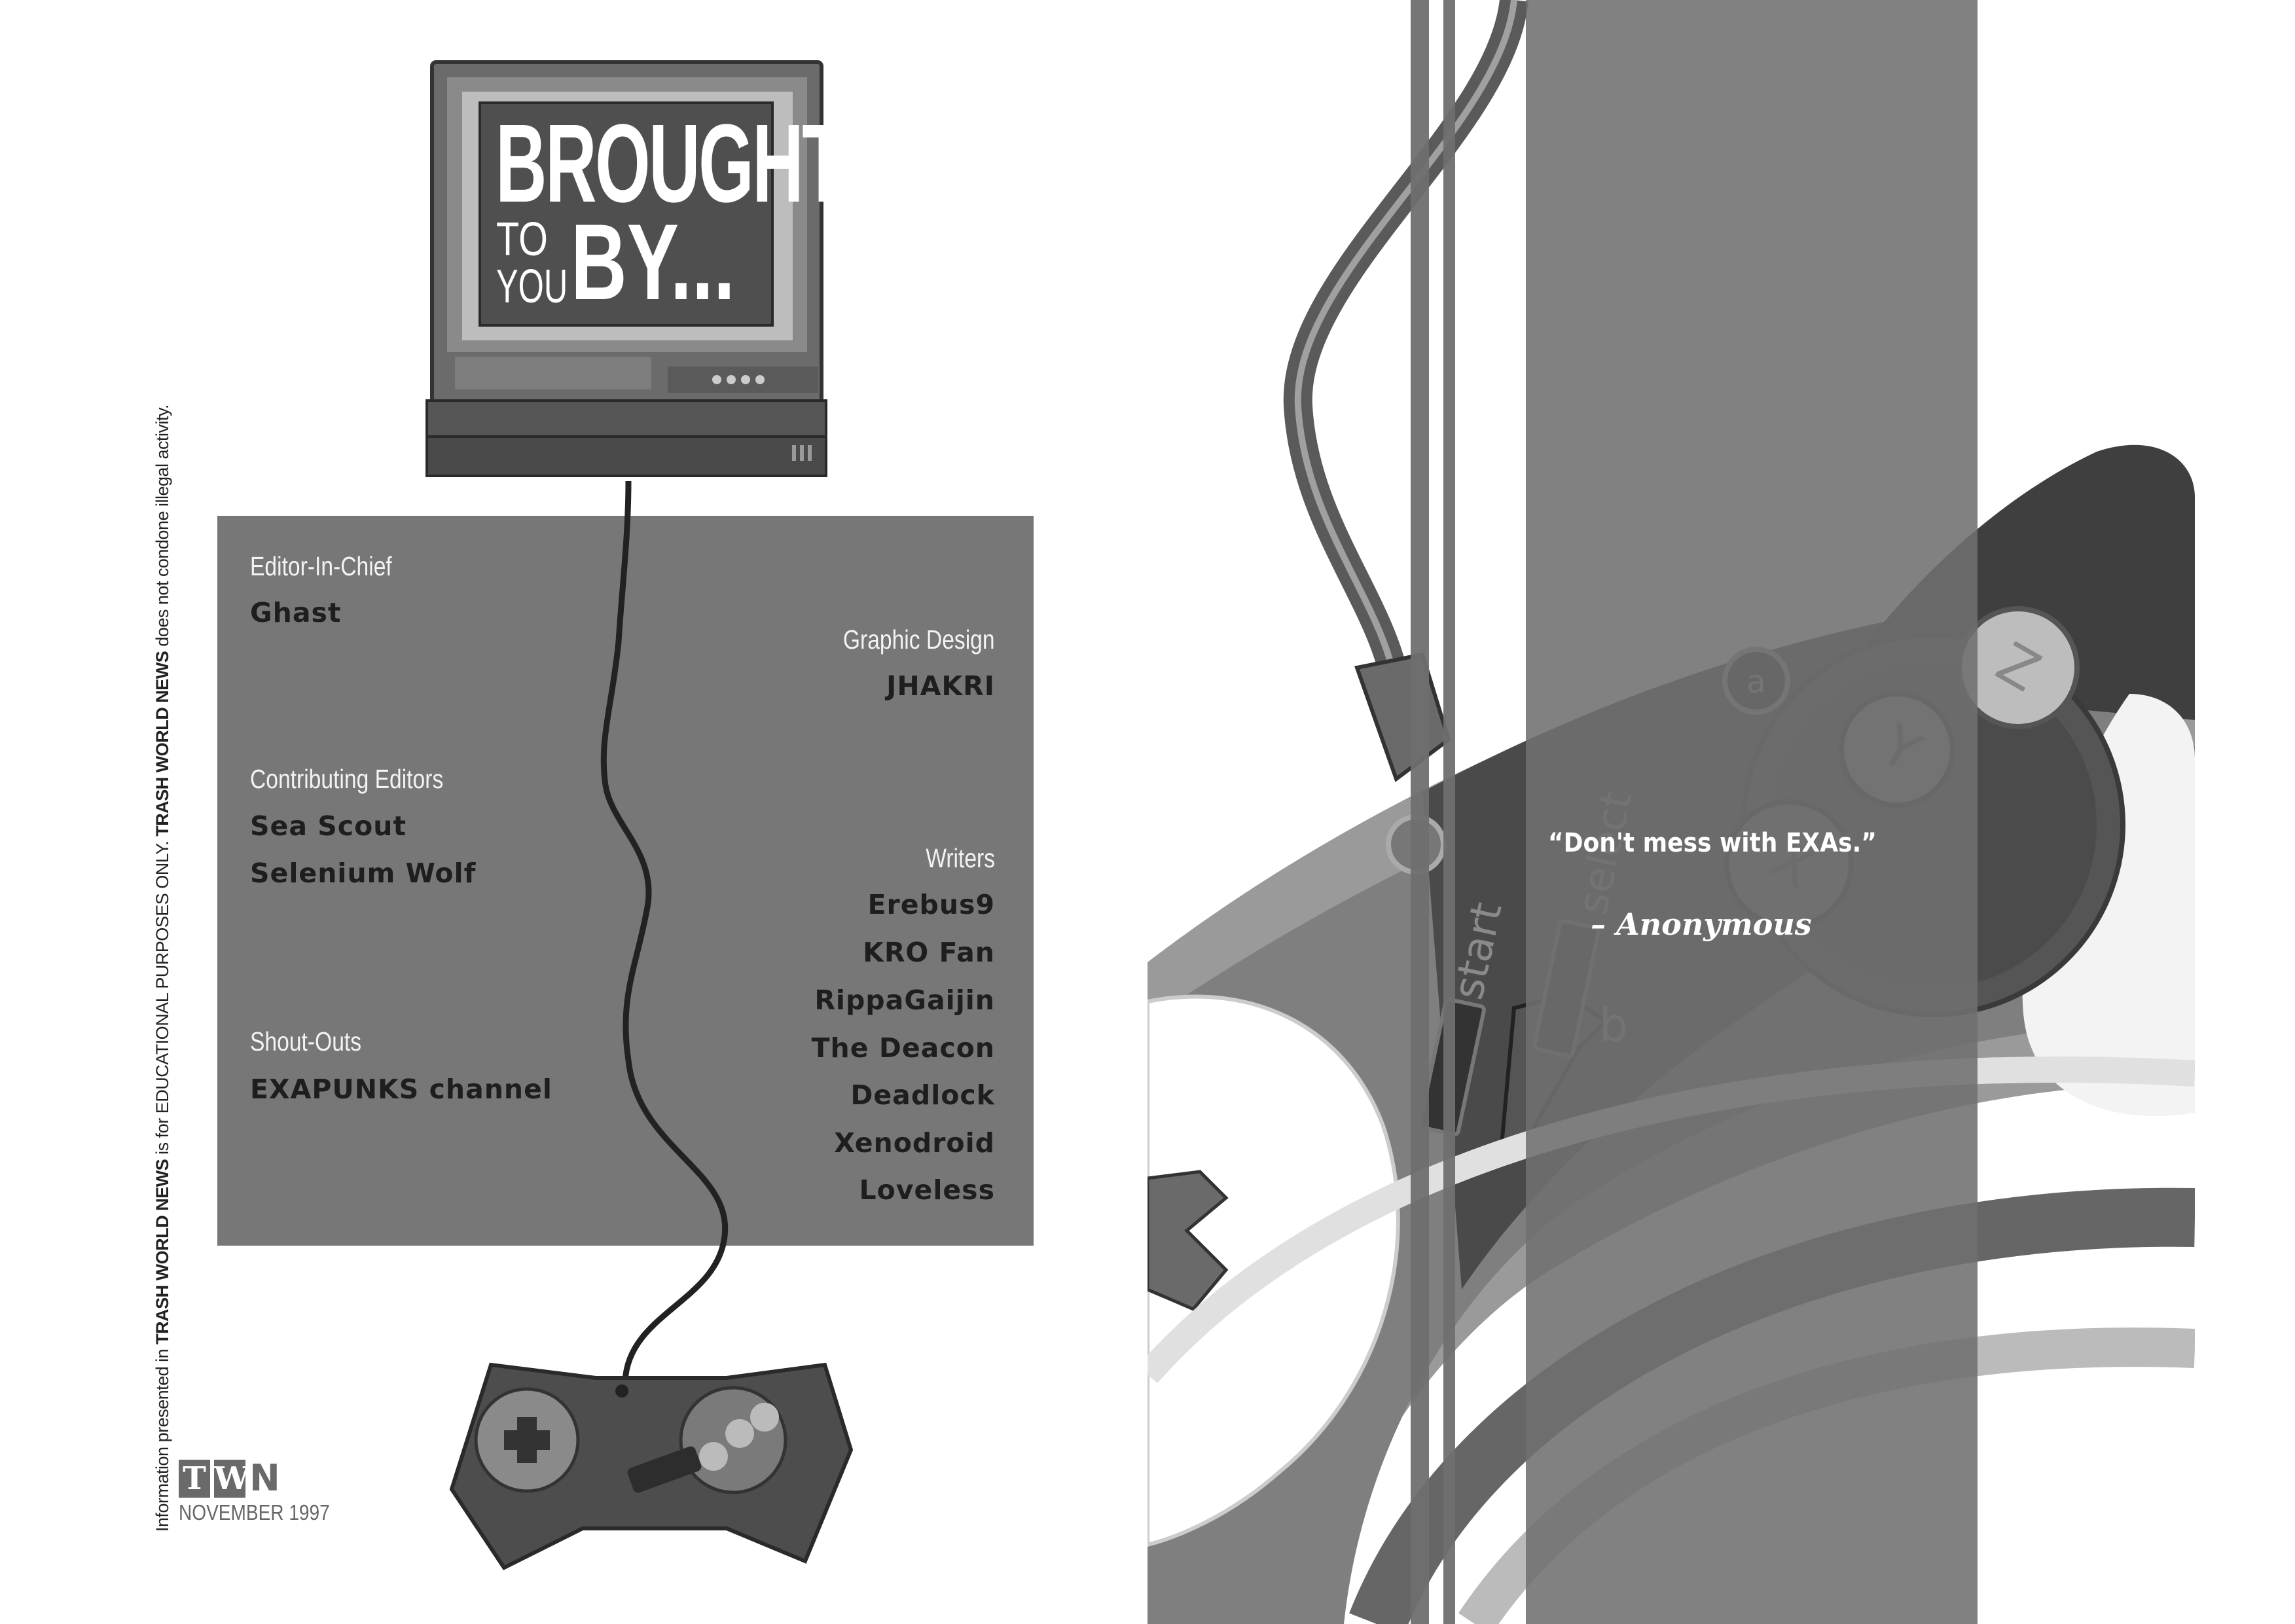 The image size is (2295, 1624). I want to click on console-base, so click(626, 418).